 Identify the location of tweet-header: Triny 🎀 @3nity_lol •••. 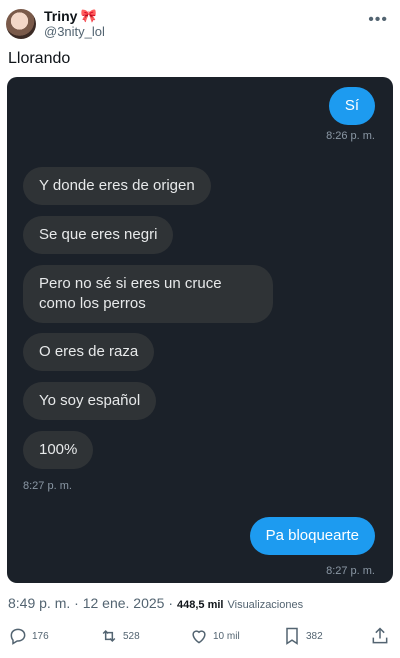
(199, 24).